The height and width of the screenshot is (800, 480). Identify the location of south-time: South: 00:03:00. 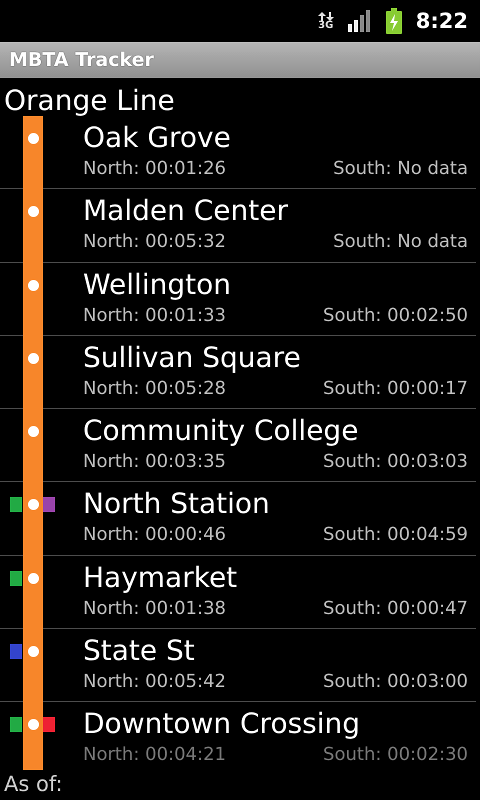
(395, 682).